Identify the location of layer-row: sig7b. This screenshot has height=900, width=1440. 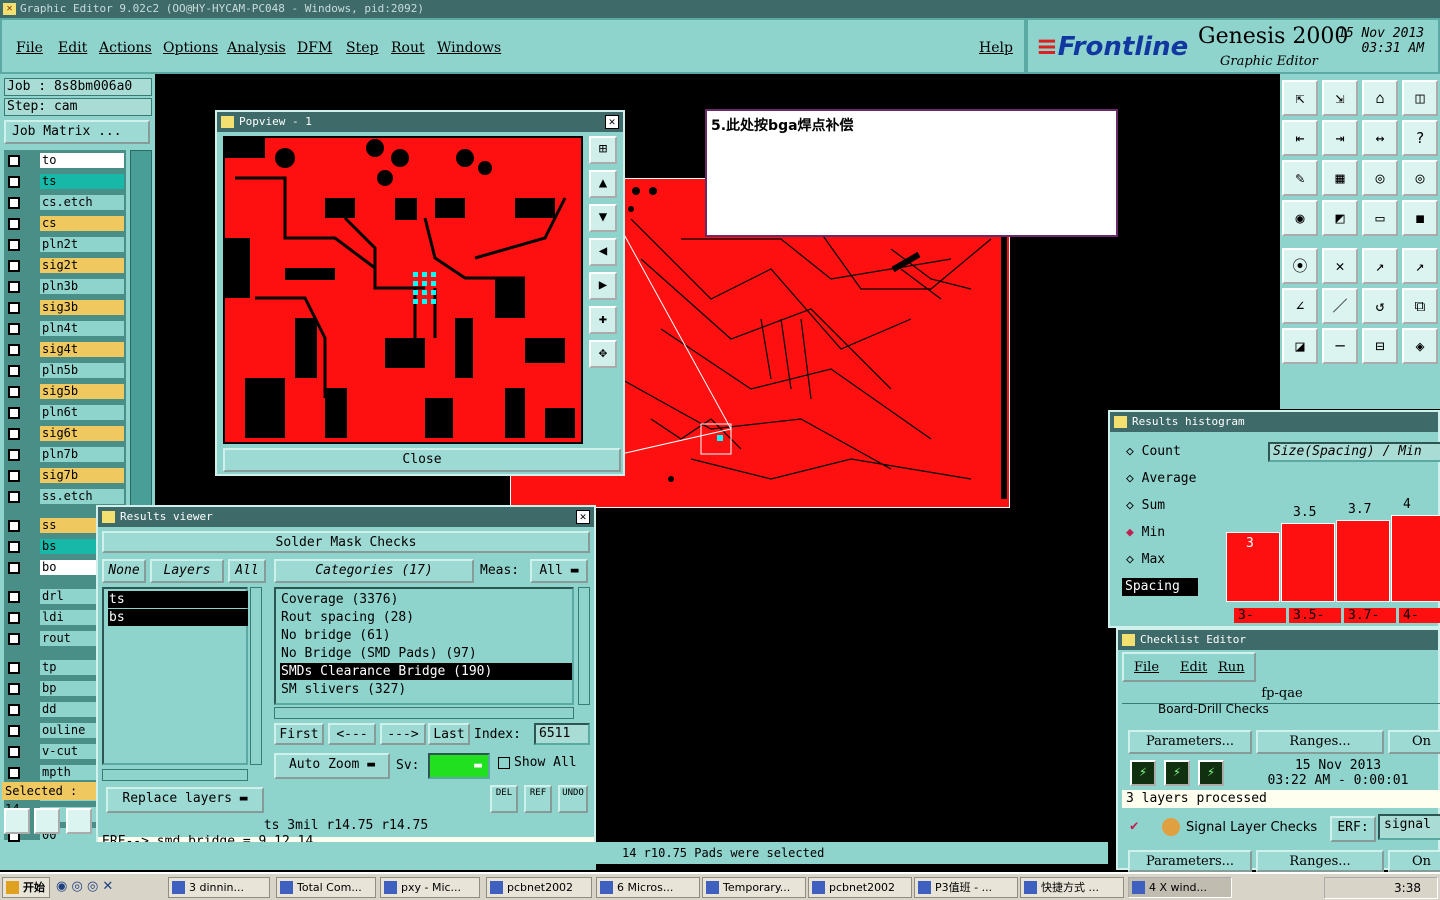
(65, 476).